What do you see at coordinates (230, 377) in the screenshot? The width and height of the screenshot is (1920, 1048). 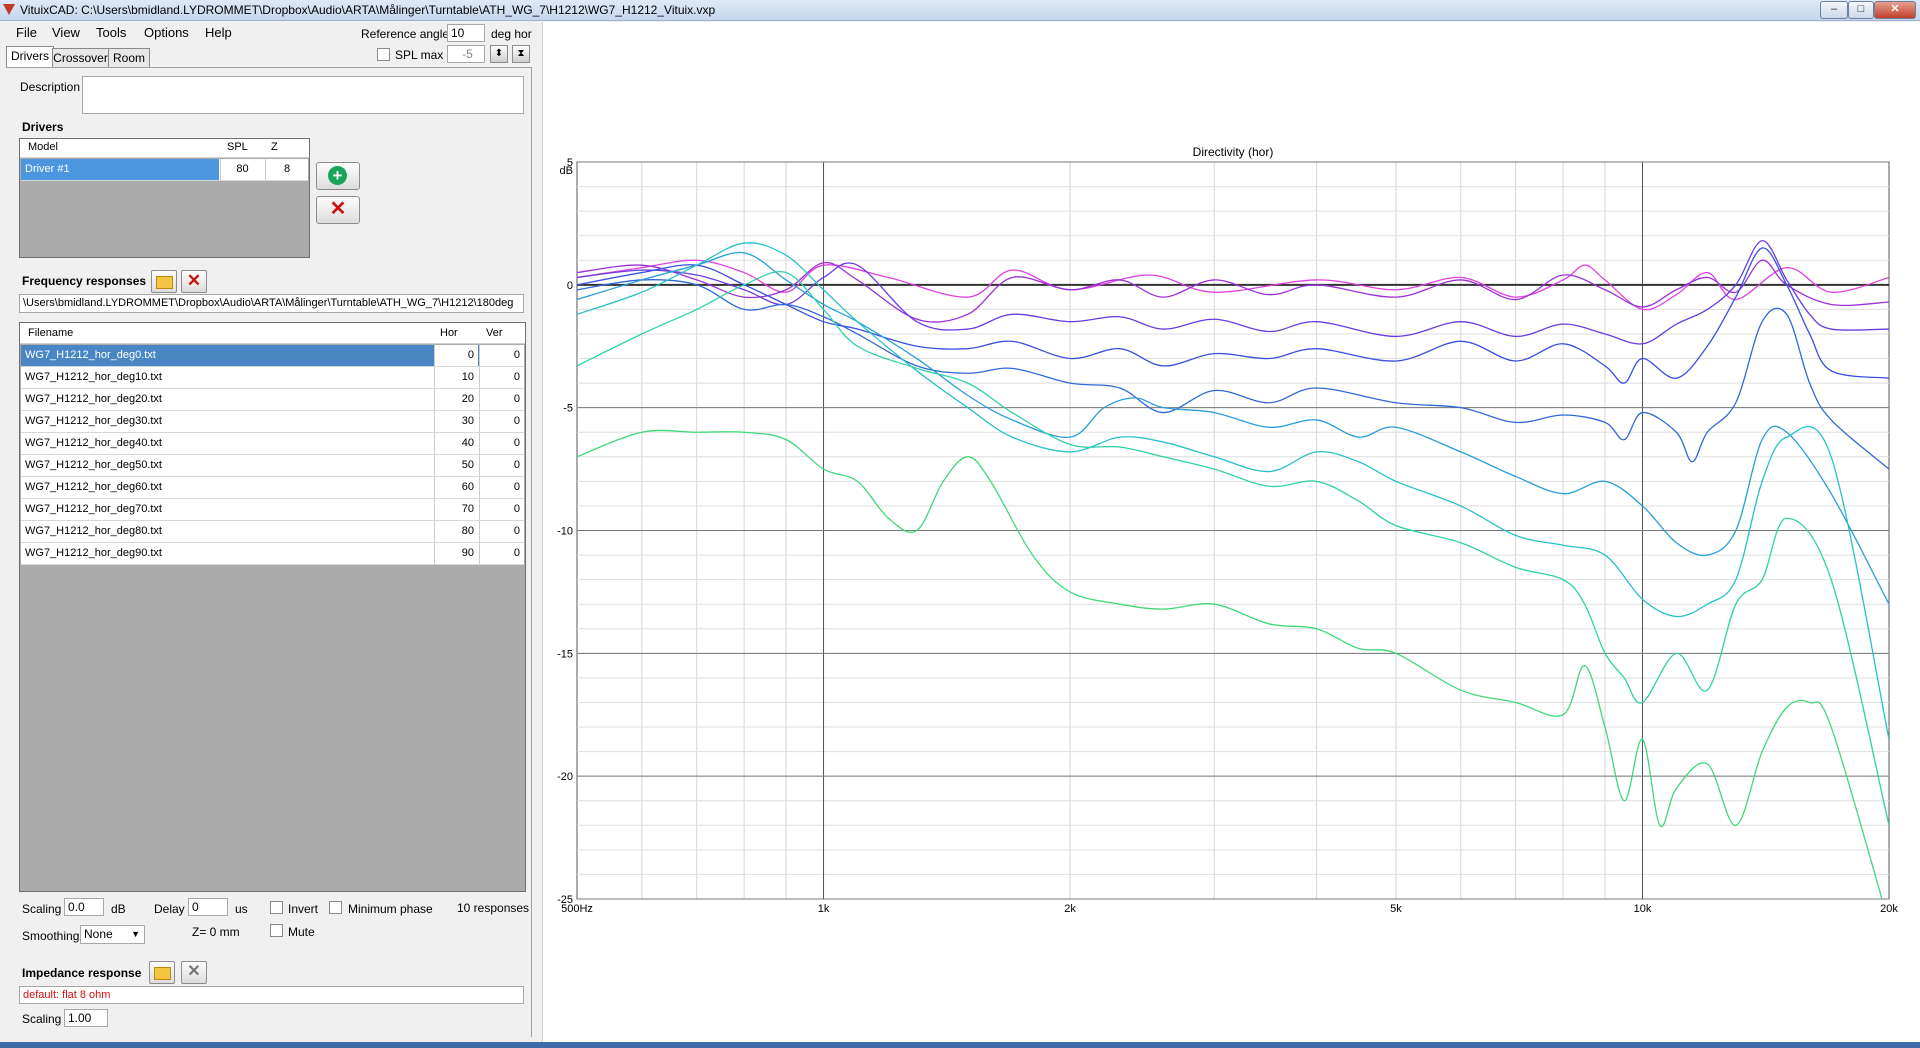 I see `filename-cell: WG7_H1212_hor_deg10.txt` at bounding box center [230, 377].